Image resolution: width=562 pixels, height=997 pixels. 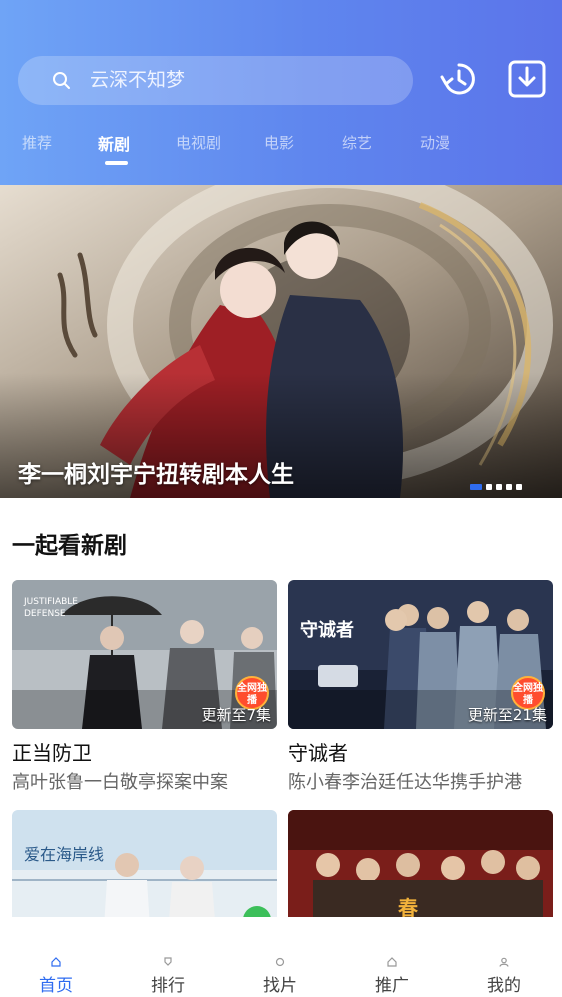 I want to click on carousel-indicator, so click(x=496, y=487).